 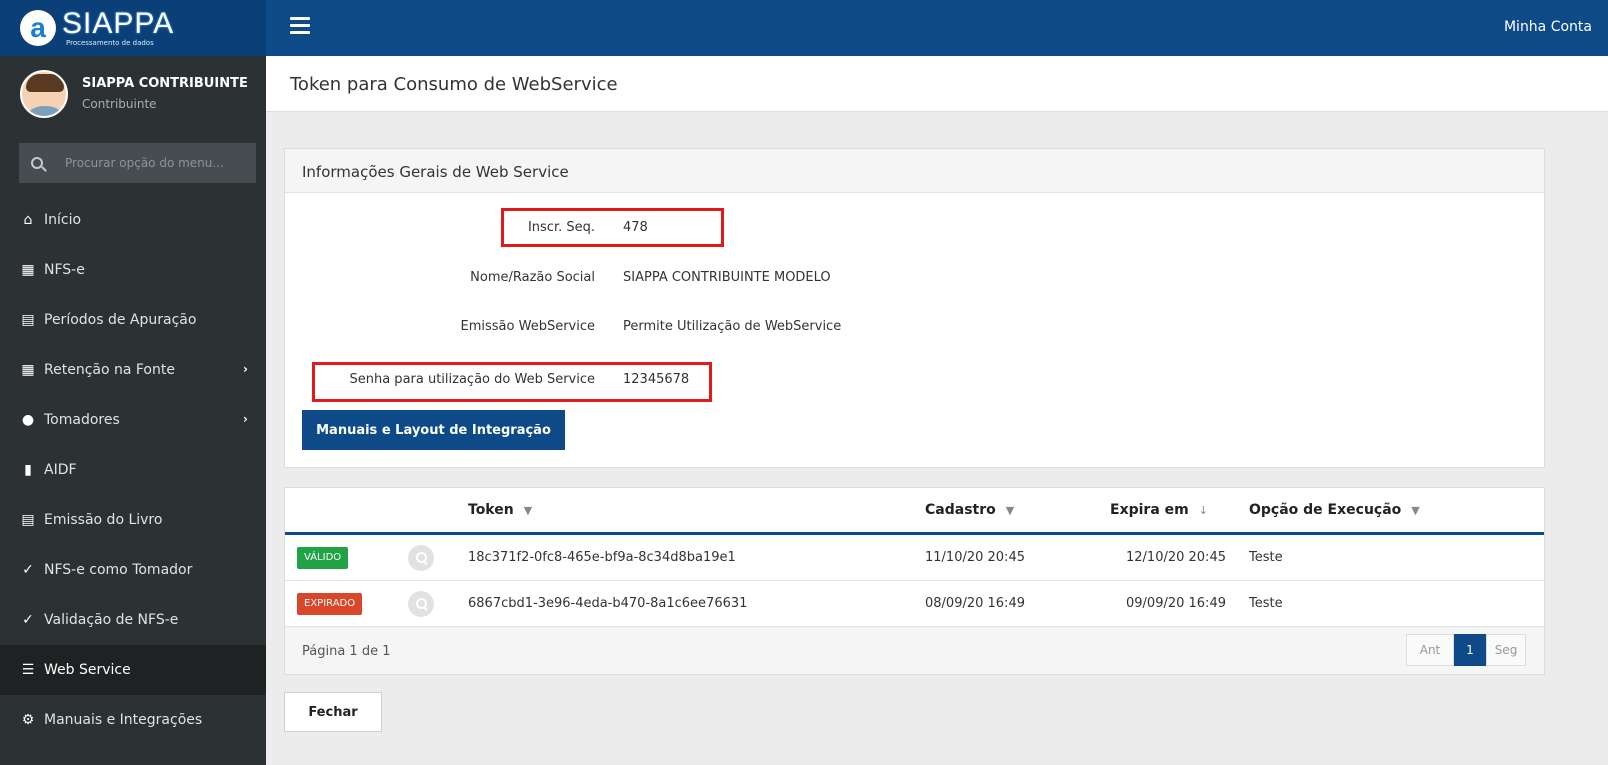 I want to click on expira-cell: 09/09/20 16:49, so click(x=1176, y=603).